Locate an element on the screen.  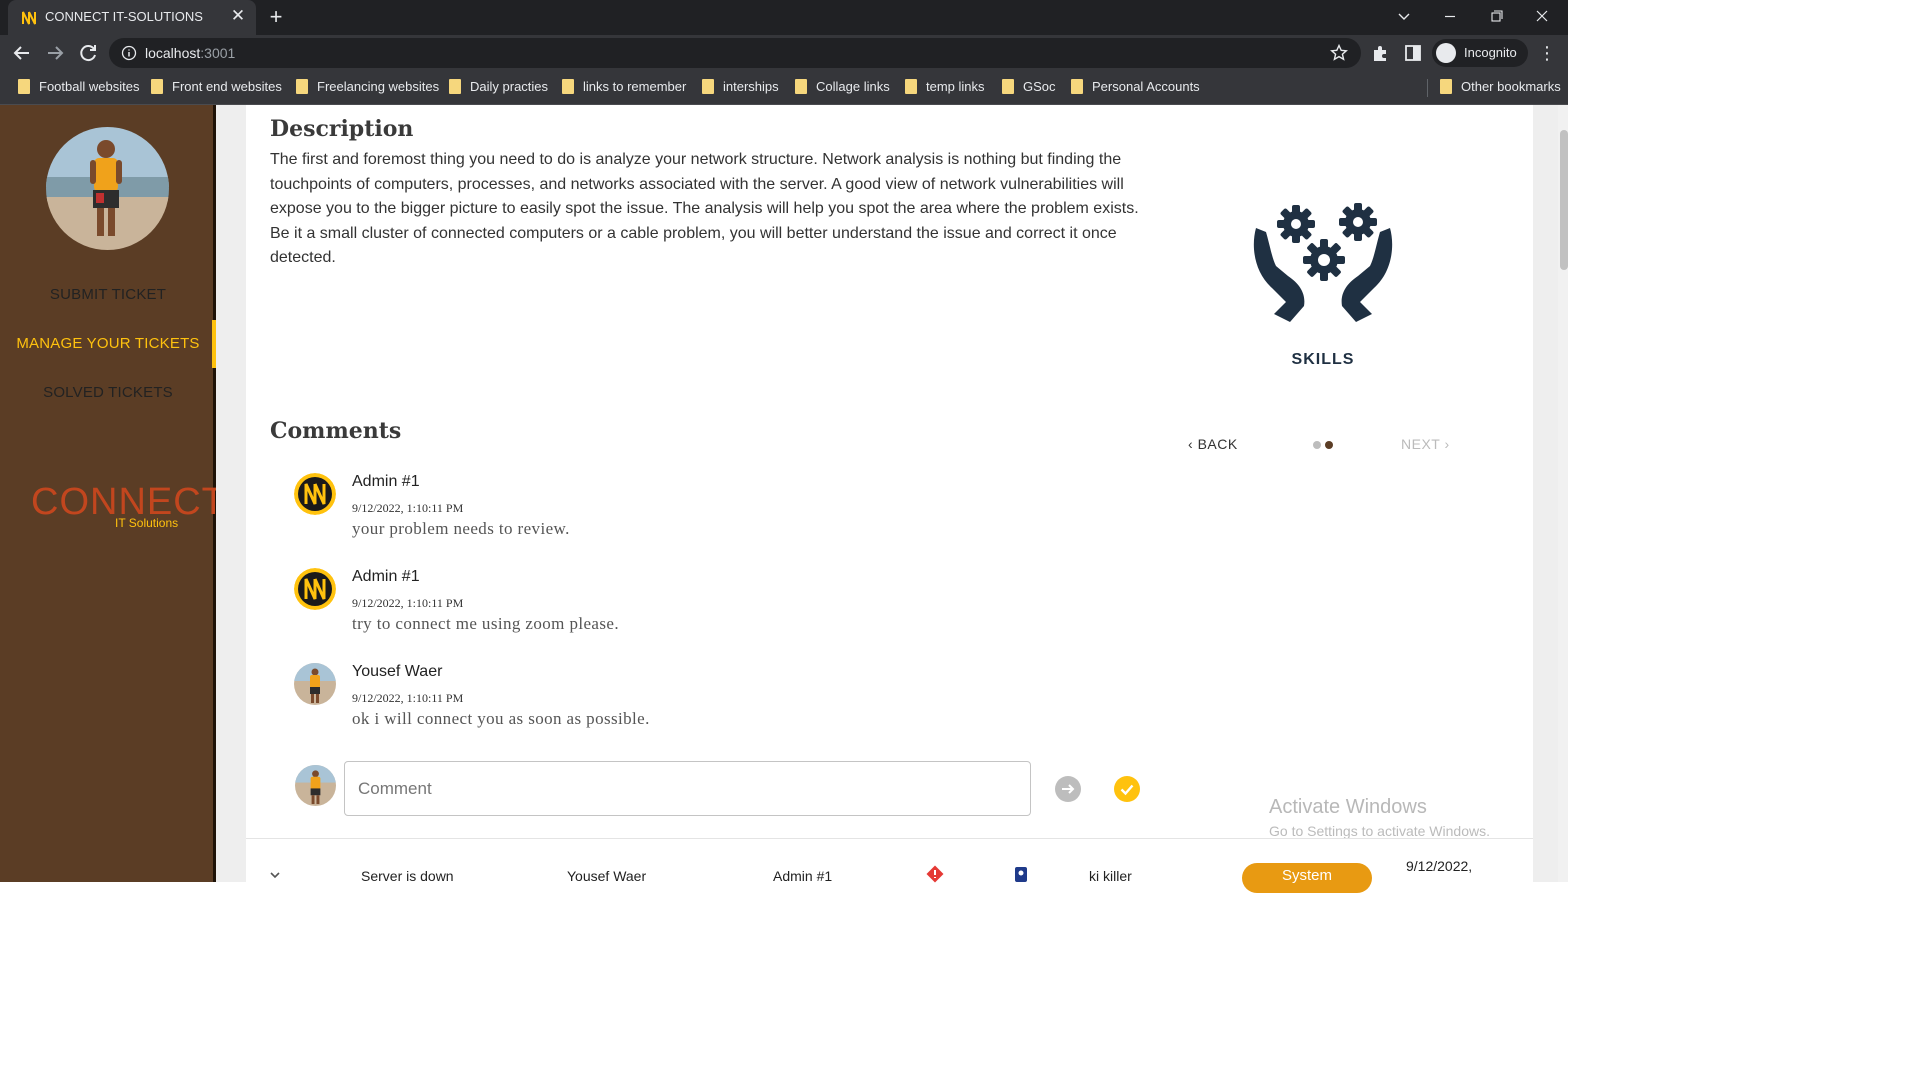
comments-heading: Comments is located at coordinates (336, 431).